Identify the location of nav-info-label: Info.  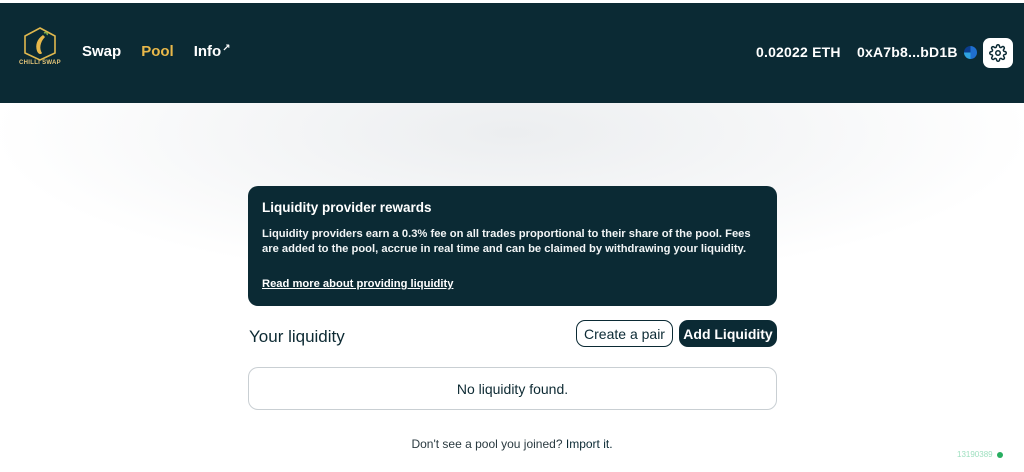
(207, 51).